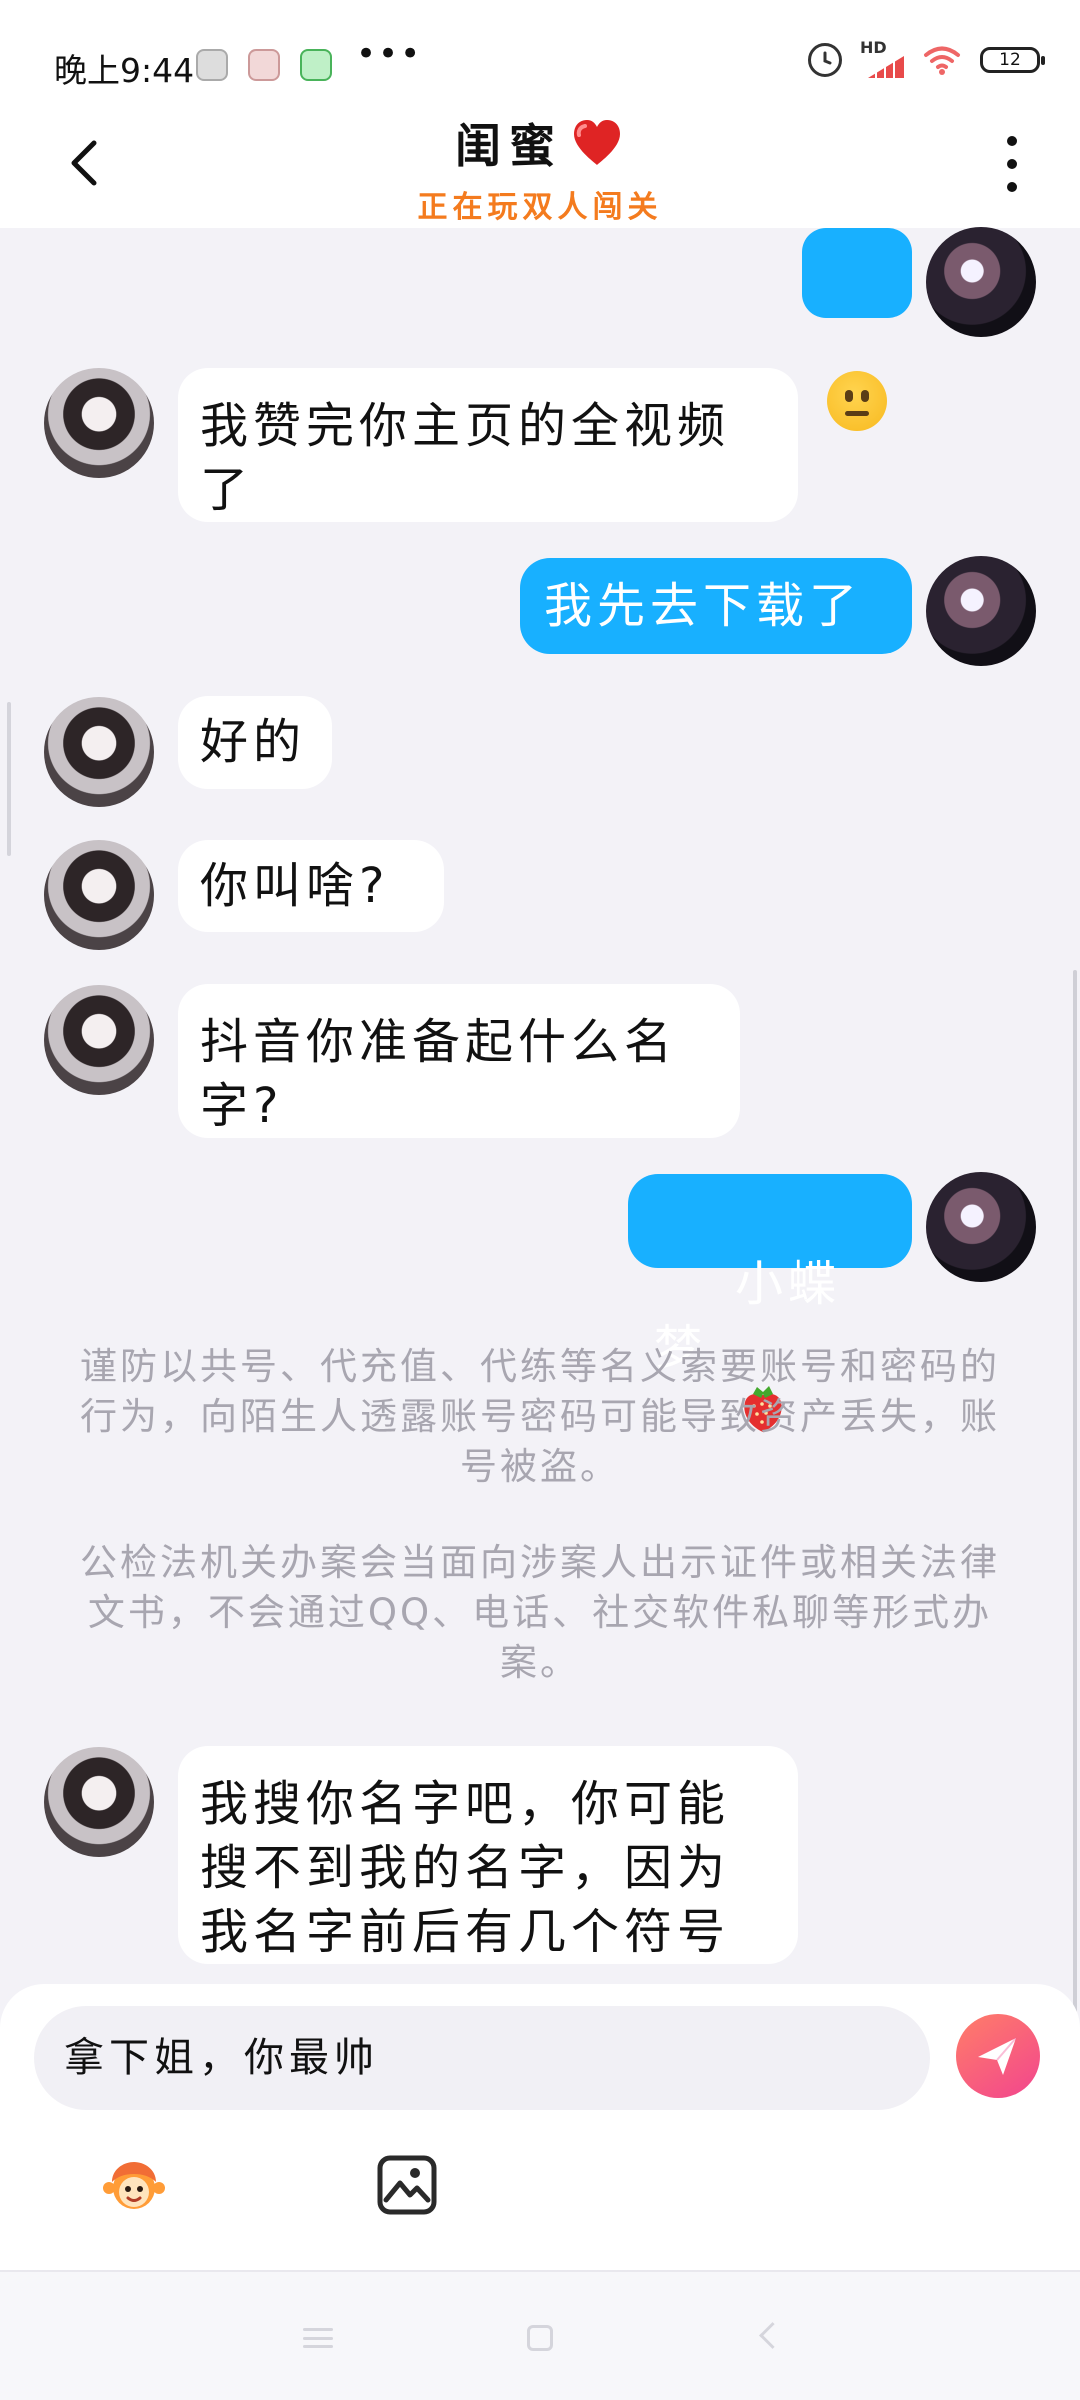 The width and height of the screenshot is (1080, 2400). Describe the element at coordinates (389, 54) in the screenshot. I see `status-more-indicator: •••` at that location.